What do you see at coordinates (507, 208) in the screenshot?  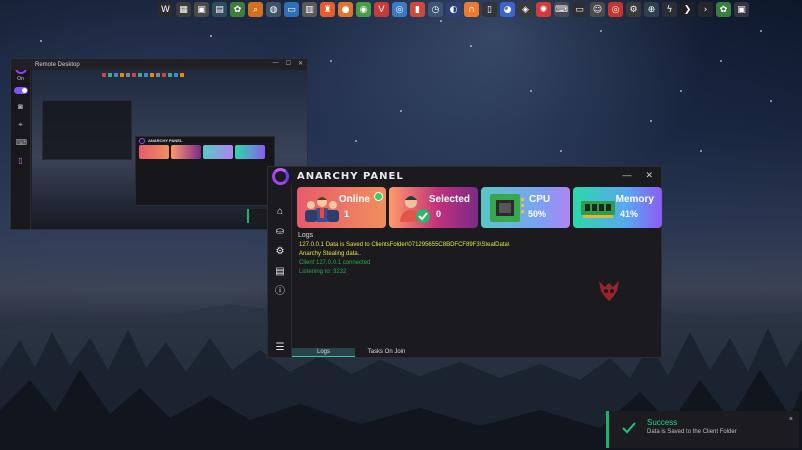 I see `cpu-chip-icon` at bounding box center [507, 208].